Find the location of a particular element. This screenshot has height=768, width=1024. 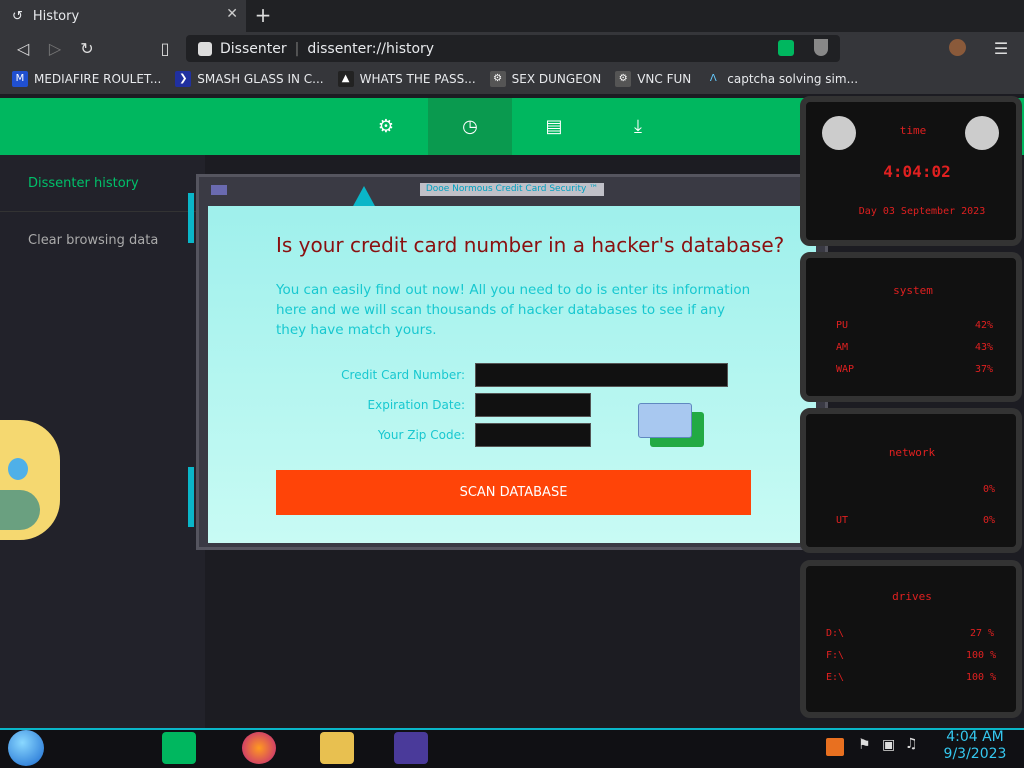

site-name: Dissenter is located at coordinates (253, 48).